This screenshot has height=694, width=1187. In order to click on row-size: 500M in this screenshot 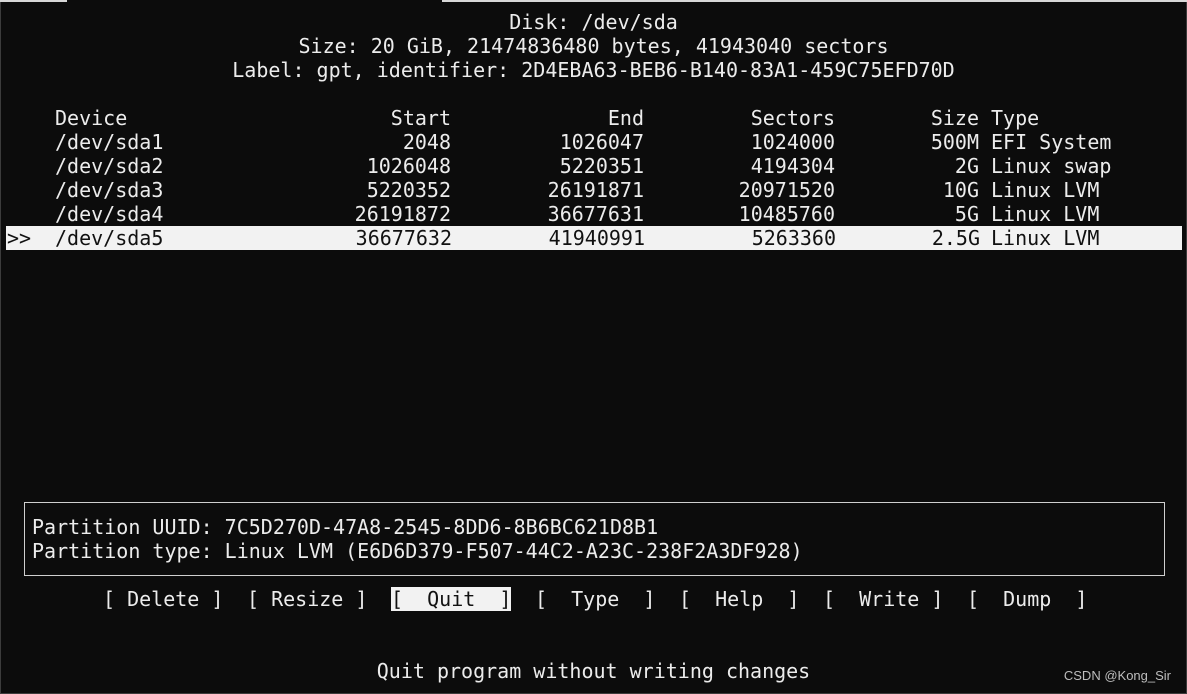, I will do `click(954, 142)`.